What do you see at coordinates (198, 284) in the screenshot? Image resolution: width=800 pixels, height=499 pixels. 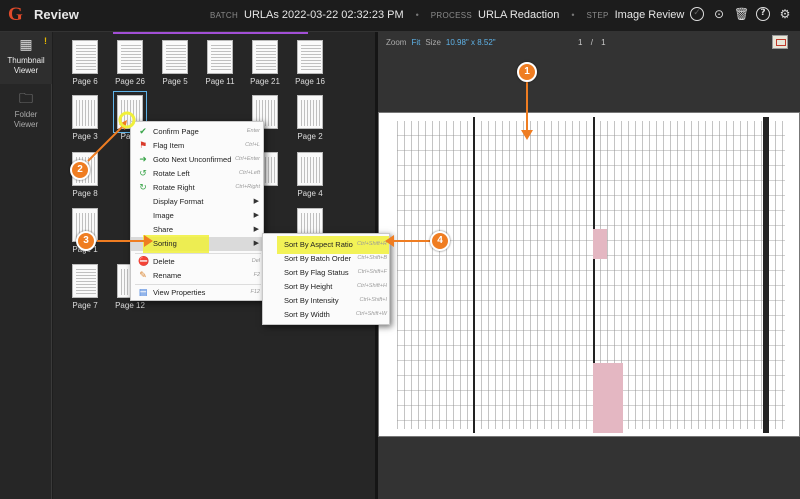 I see `menu-separator` at bounding box center [198, 284].